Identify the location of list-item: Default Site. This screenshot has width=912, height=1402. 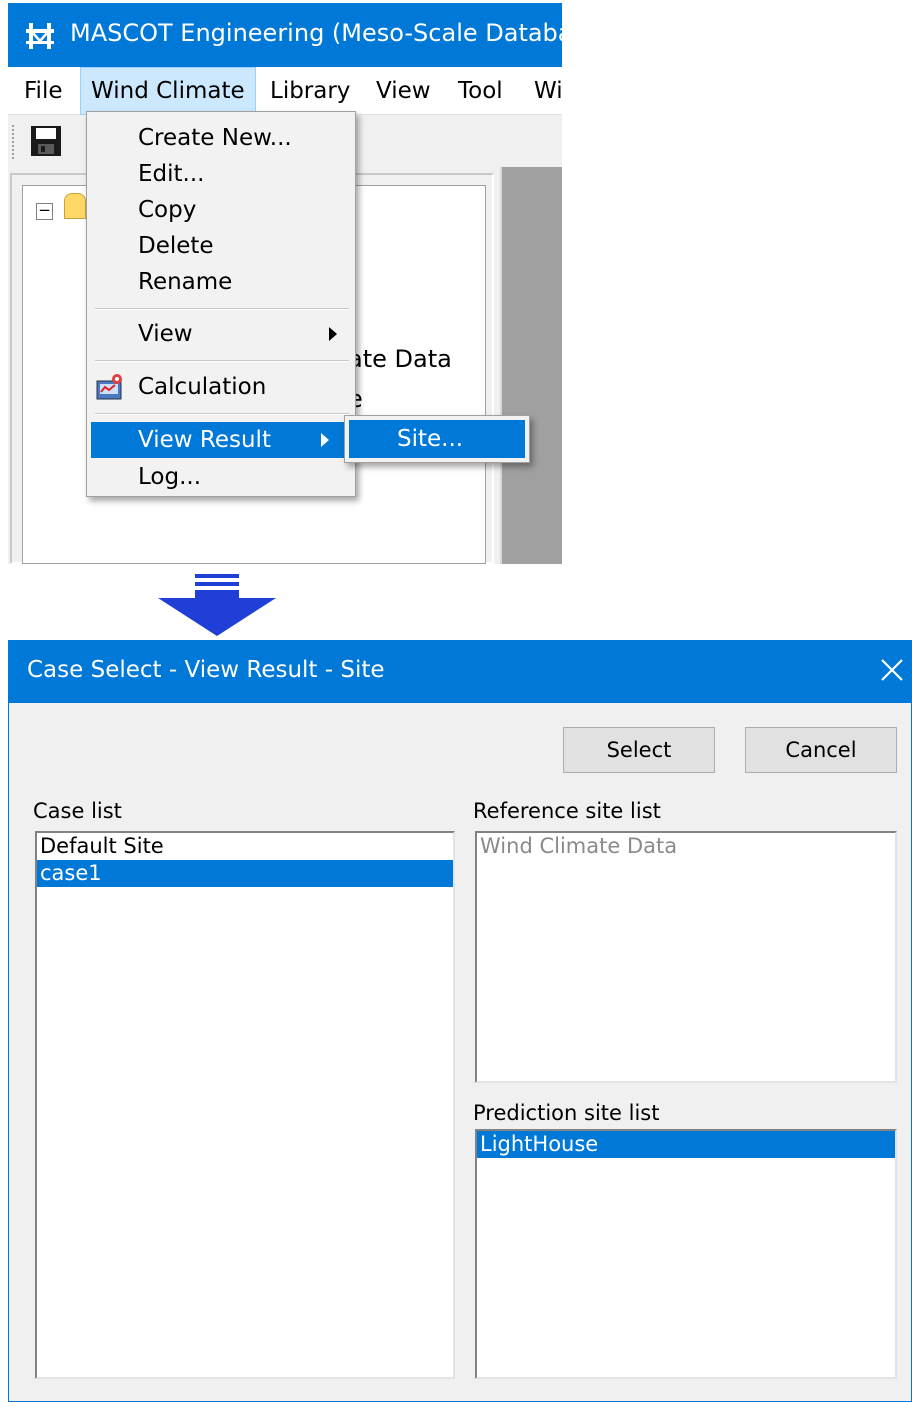
(245, 846).